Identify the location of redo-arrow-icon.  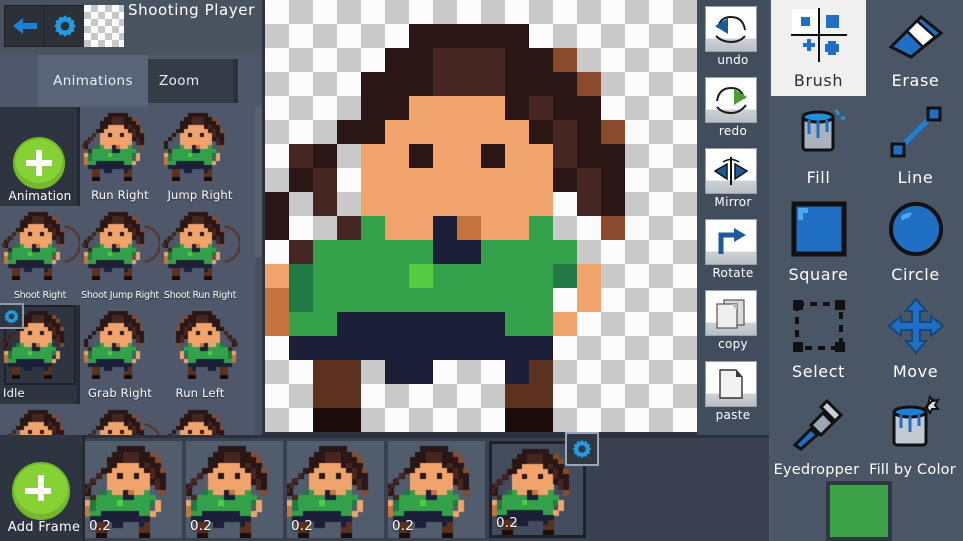
(731, 100).